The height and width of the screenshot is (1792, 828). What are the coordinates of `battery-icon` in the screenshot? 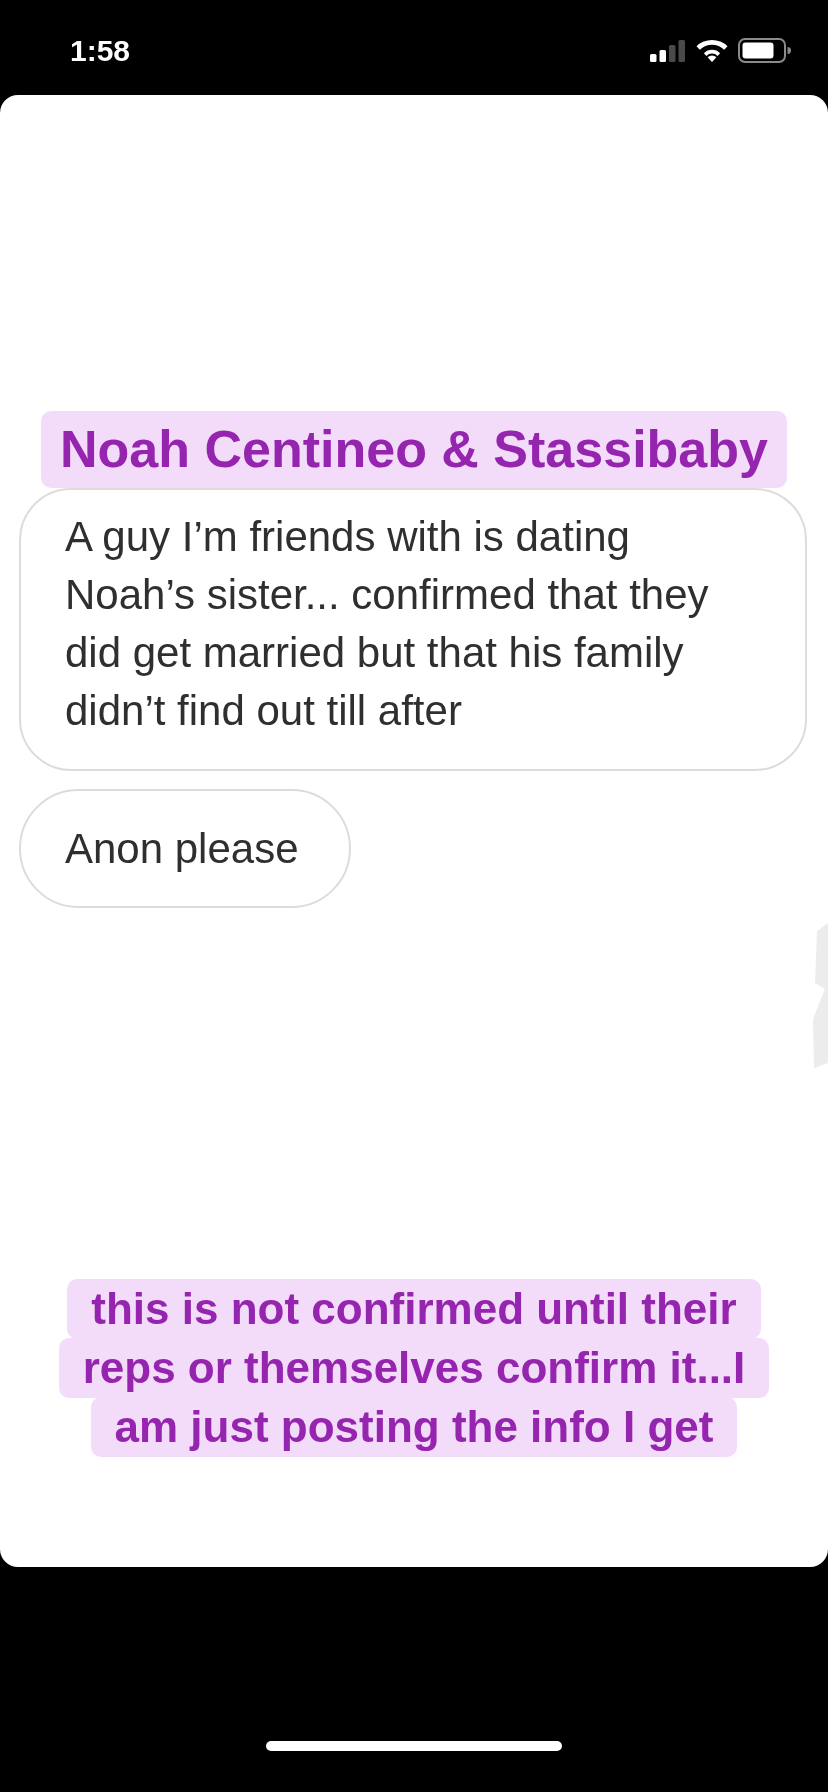 It's located at (764, 50).